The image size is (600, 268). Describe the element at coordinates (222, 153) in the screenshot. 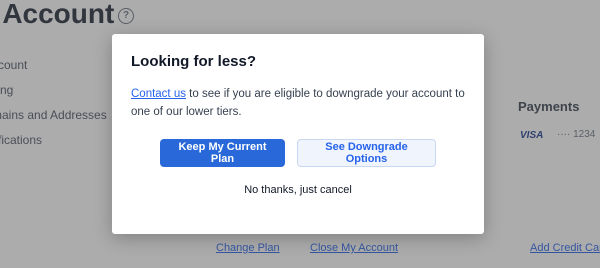

I see `keep-current-plan-button: Keep My Current Plan` at that location.